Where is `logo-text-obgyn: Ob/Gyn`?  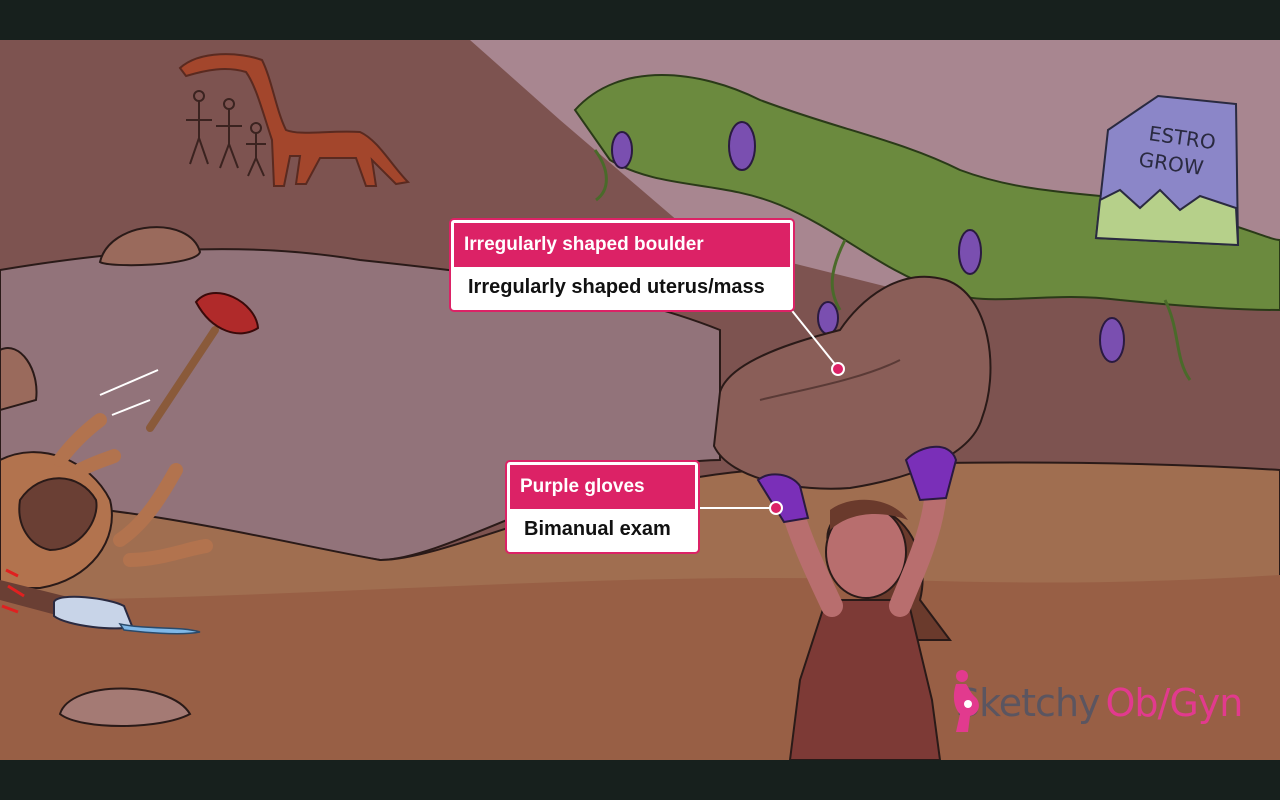
logo-text-obgyn: Ob/Gyn is located at coordinates (1174, 703).